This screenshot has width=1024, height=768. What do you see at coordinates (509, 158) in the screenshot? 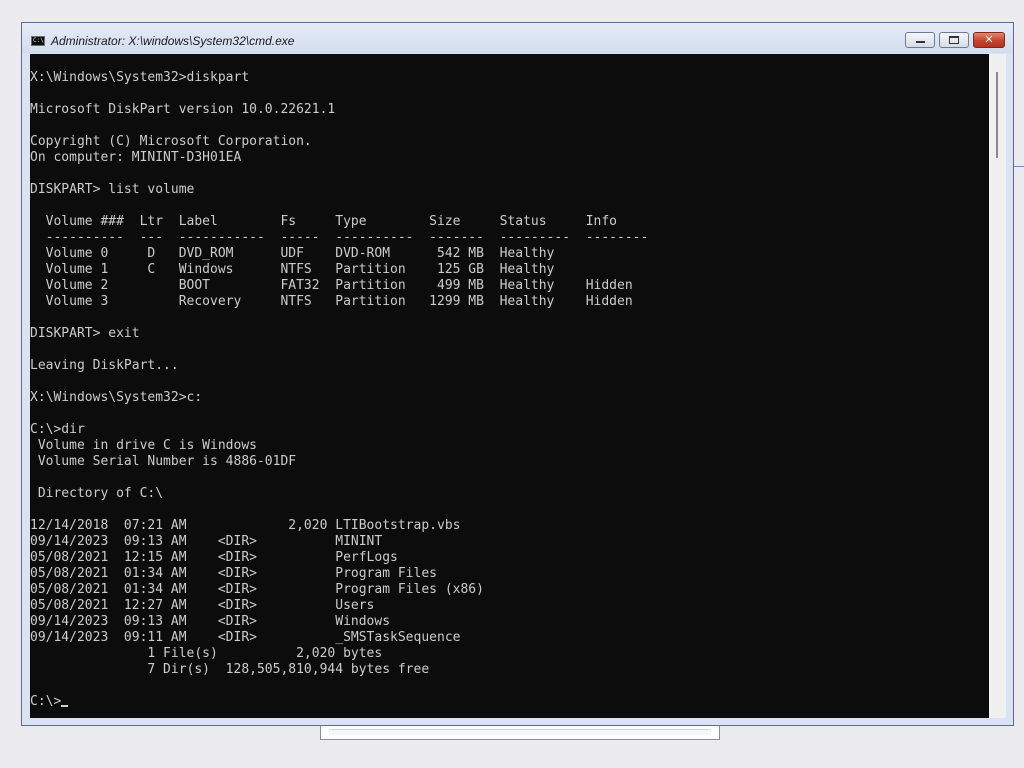
I see `console-line: On computer: MININT-D3H01EA` at bounding box center [509, 158].